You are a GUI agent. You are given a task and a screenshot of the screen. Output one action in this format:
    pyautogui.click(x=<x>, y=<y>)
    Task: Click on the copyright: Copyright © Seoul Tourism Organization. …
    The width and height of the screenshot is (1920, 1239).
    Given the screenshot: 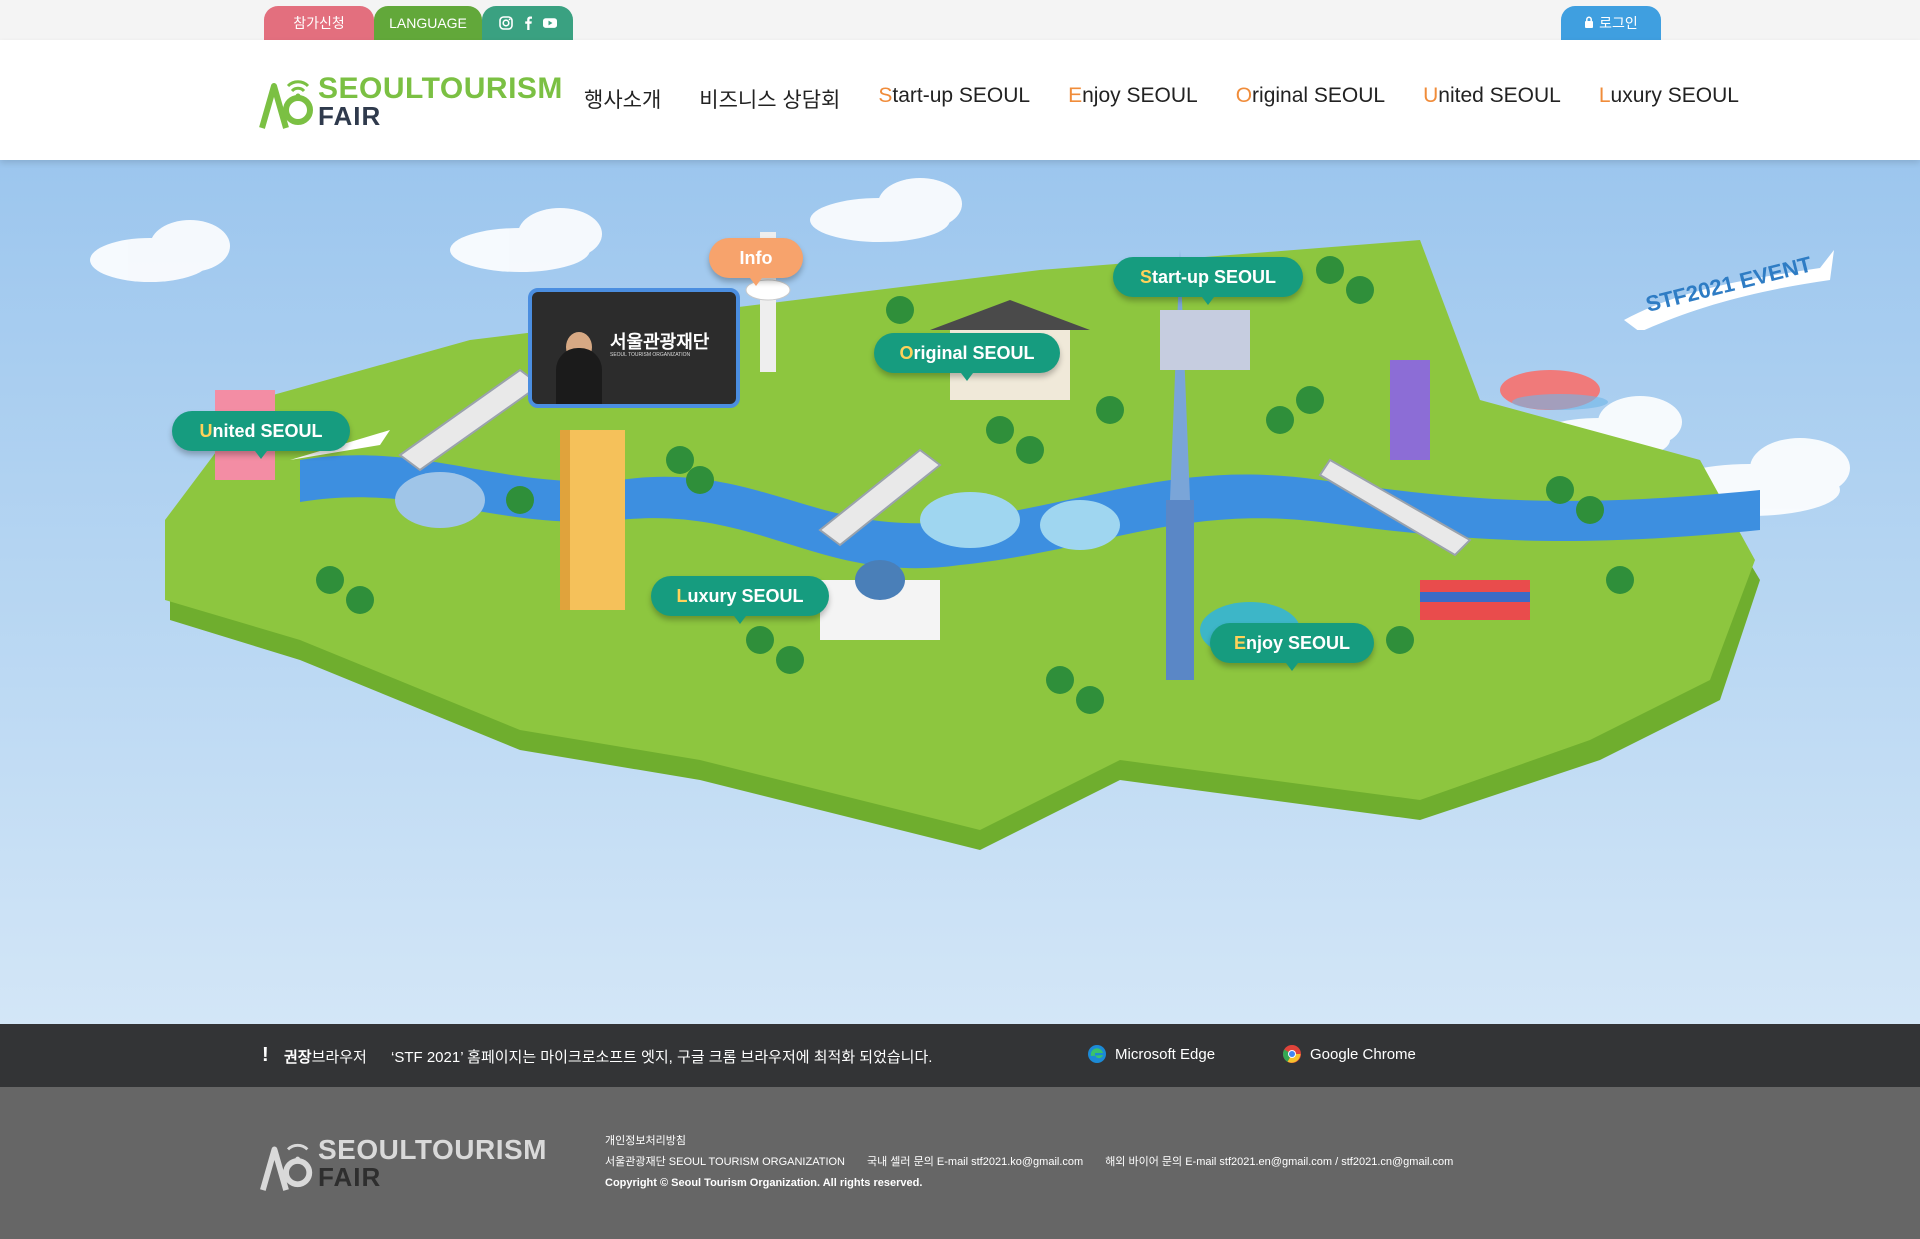 What is the action you would take?
    pyautogui.click(x=764, y=1183)
    